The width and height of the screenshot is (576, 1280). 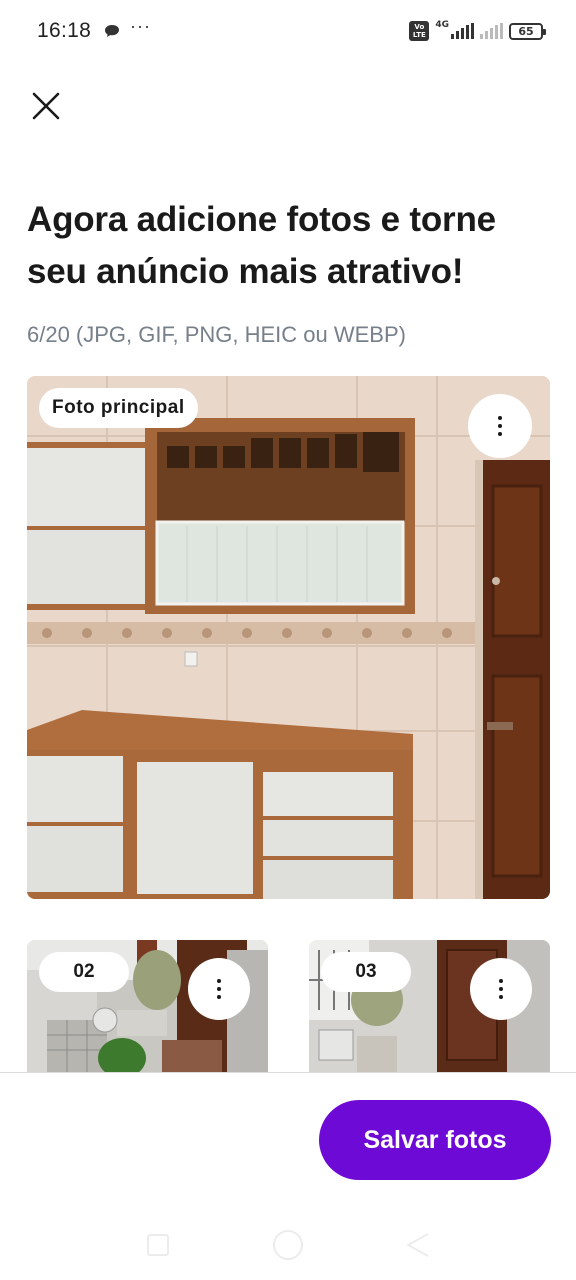 What do you see at coordinates (477, 31) in the screenshot?
I see `status-indicators: Vo LTE 4G 65` at bounding box center [477, 31].